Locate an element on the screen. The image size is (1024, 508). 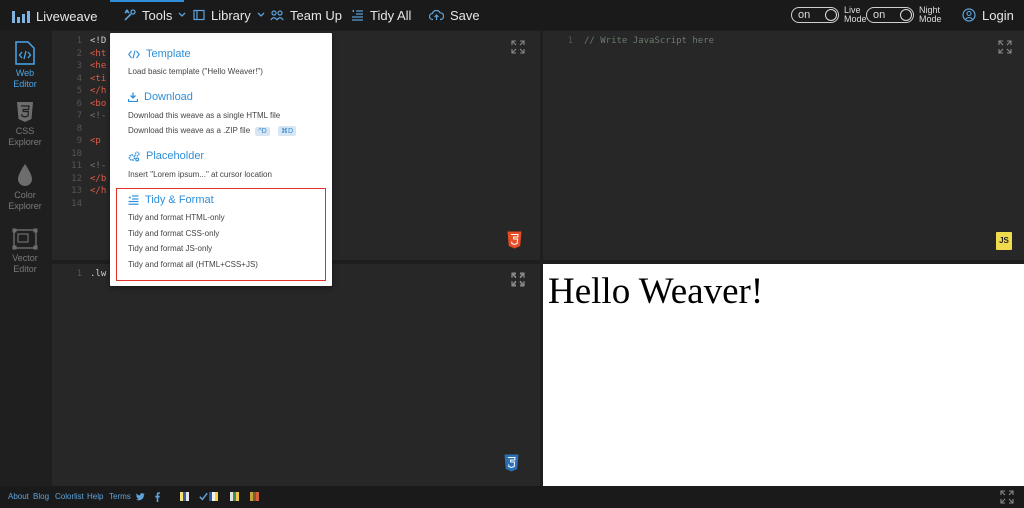
html5-icon is located at coordinates (514, 240).